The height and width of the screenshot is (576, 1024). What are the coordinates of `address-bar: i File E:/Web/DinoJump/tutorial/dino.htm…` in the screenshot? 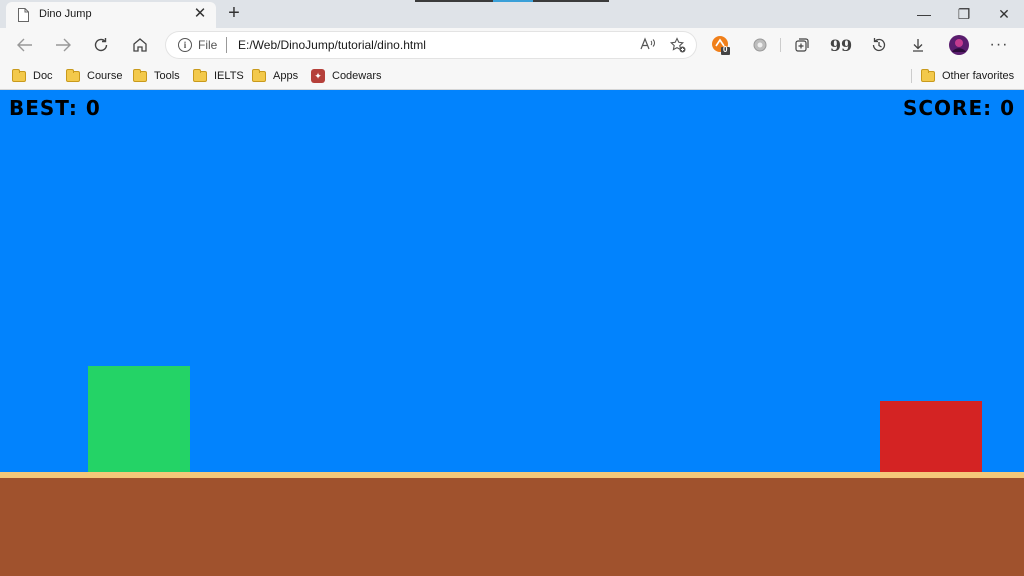 It's located at (431, 45).